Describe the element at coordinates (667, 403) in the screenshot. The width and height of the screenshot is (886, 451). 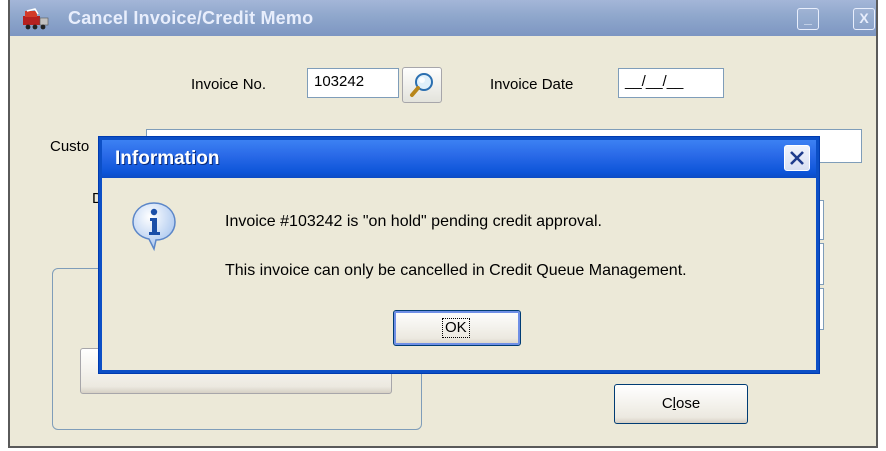
I see `close-label-pre: C` at that location.